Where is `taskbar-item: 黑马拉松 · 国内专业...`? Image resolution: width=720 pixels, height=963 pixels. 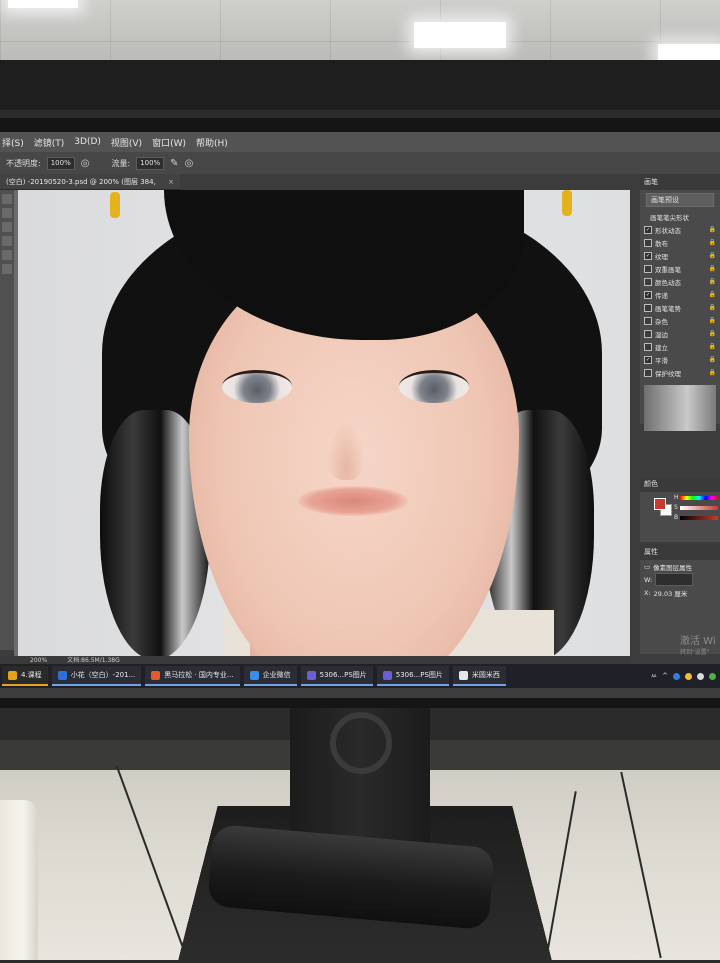
taskbar-item: 黑马拉松 · 国内专业... is located at coordinates (192, 676).